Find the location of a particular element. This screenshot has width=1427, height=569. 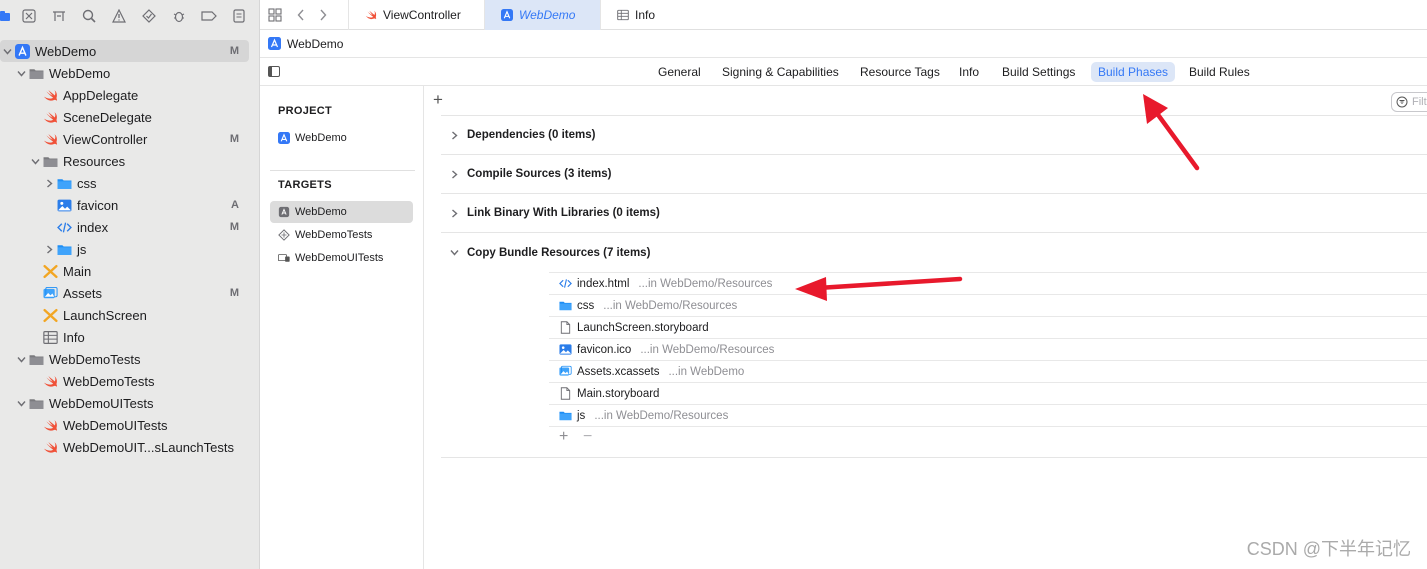

resource-row: Main.storyboard is located at coordinates (988, 393).